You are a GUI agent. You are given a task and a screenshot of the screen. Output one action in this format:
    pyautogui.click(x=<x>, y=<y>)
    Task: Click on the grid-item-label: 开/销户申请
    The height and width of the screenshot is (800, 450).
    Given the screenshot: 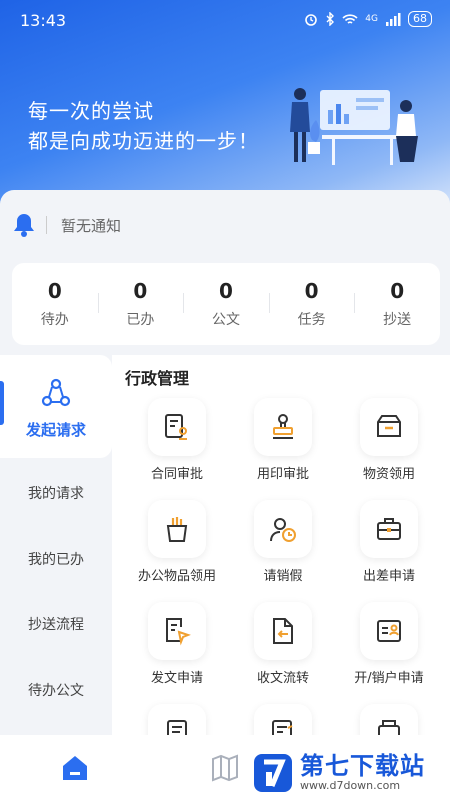 What is the action you would take?
    pyautogui.click(x=389, y=678)
    